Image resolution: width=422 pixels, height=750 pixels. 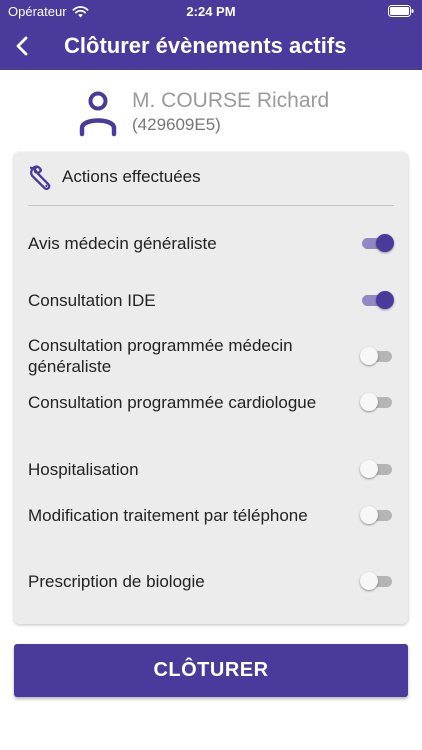 I want to click on action-row-prescription-biologie: Prescription de biologie, so click(x=211, y=581).